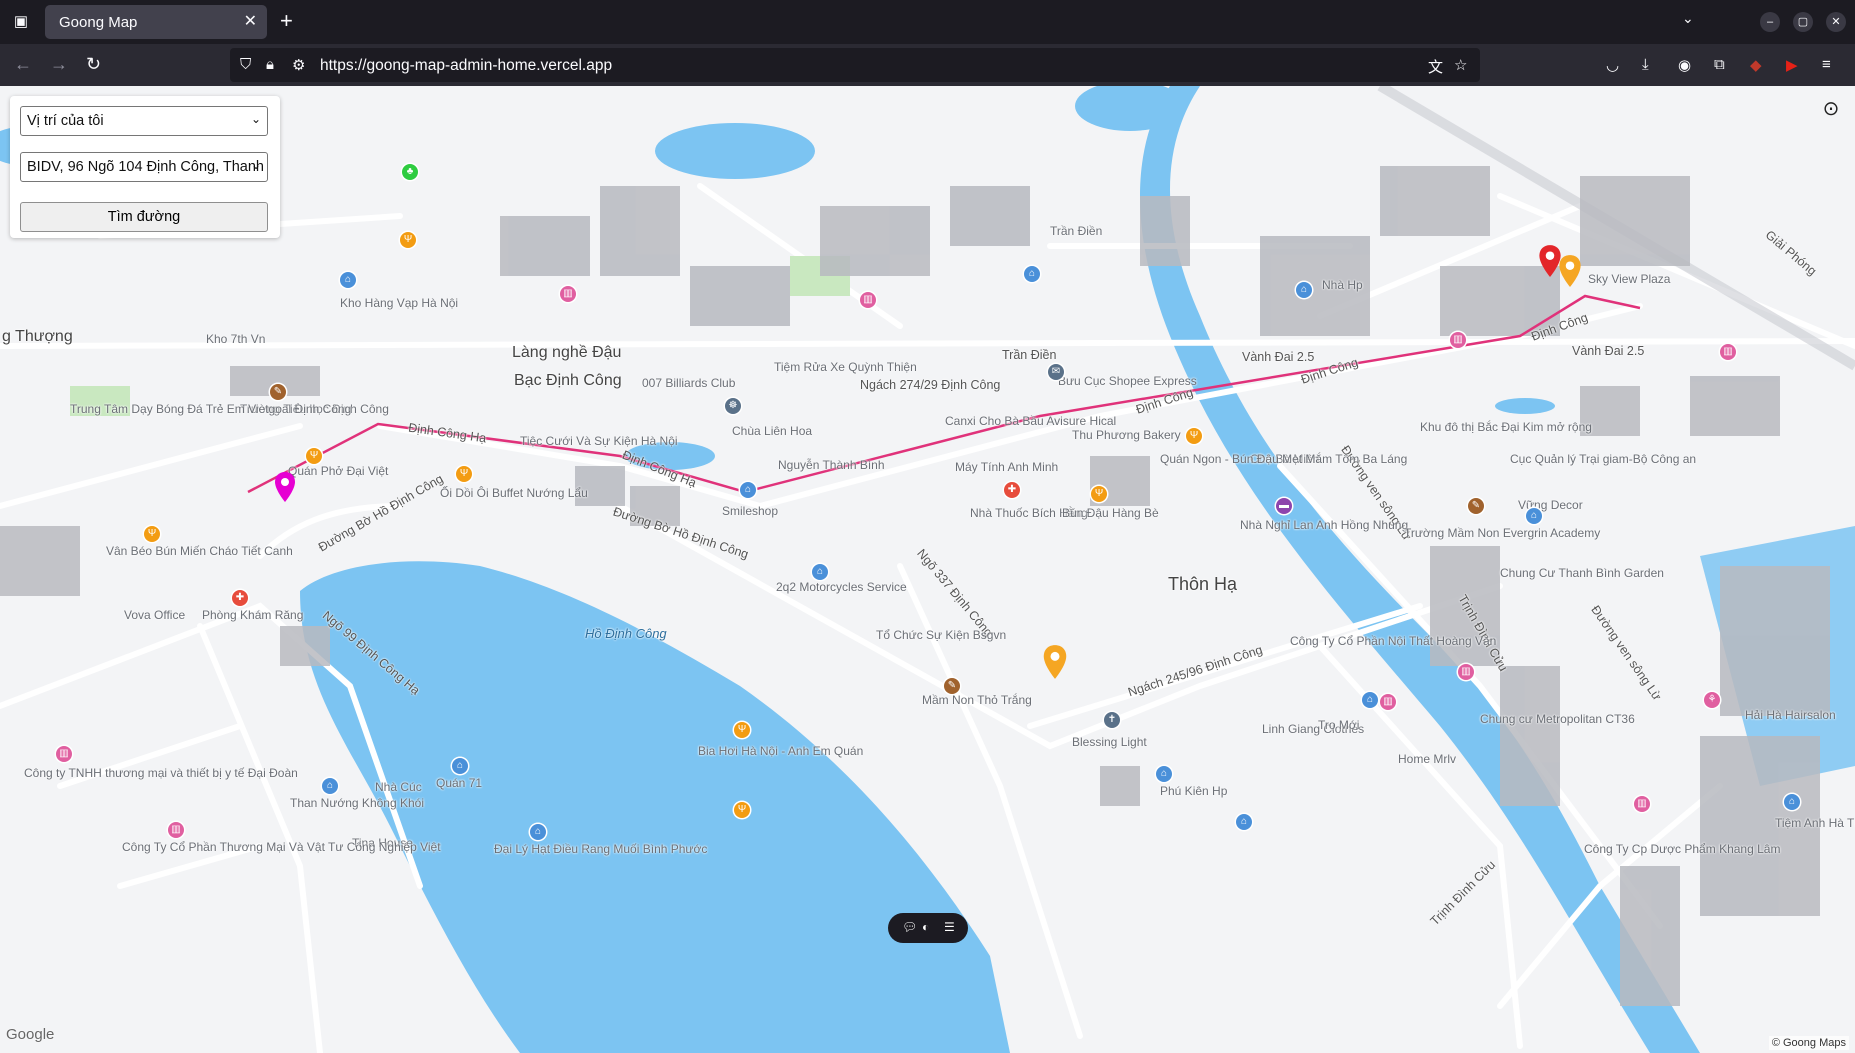 This screenshot has width=1855, height=1053. Describe the element at coordinates (1770, 22) in the screenshot. I see `minimize-icon: –` at that location.